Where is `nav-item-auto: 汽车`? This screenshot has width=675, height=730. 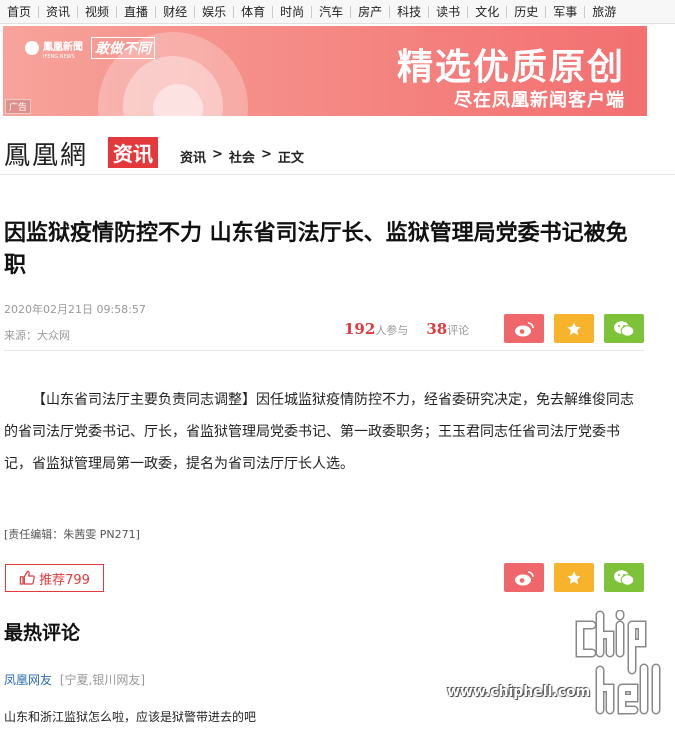
nav-item-auto: 汽车 is located at coordinates (332, 11).